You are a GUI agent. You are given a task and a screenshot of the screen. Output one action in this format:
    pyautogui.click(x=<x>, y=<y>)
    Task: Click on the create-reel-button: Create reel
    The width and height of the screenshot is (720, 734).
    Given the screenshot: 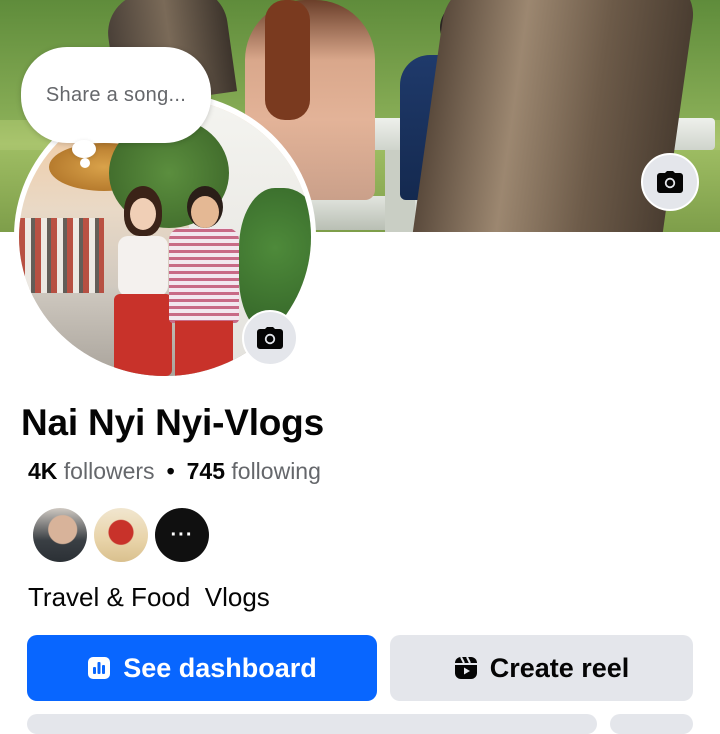 What is the action you would take?
    pyautogui.click(x=541, y=668)
    